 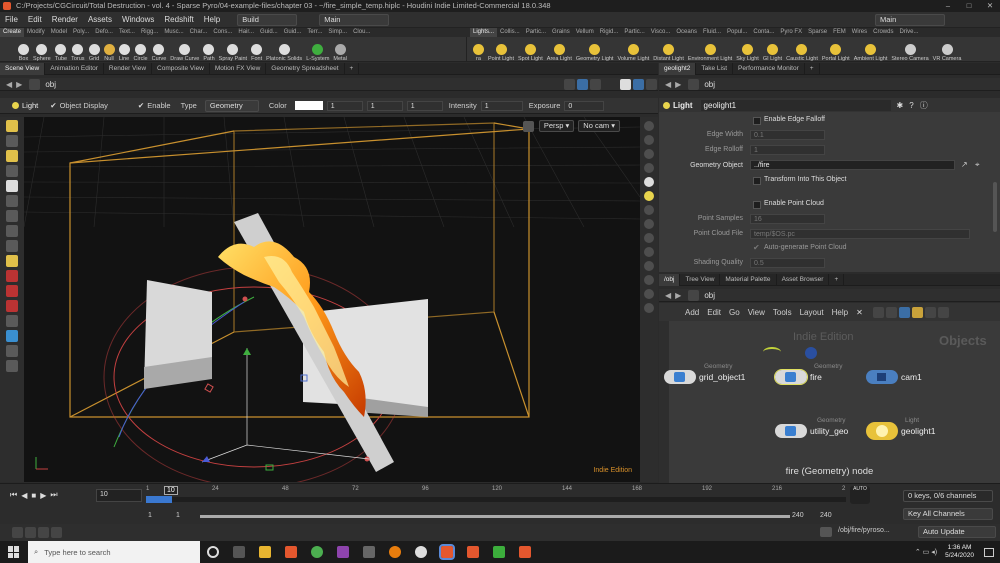 What do you see at coordinates (582, 84) in the screenshot?
I see `link-icon` at bounding box center [582, 84].